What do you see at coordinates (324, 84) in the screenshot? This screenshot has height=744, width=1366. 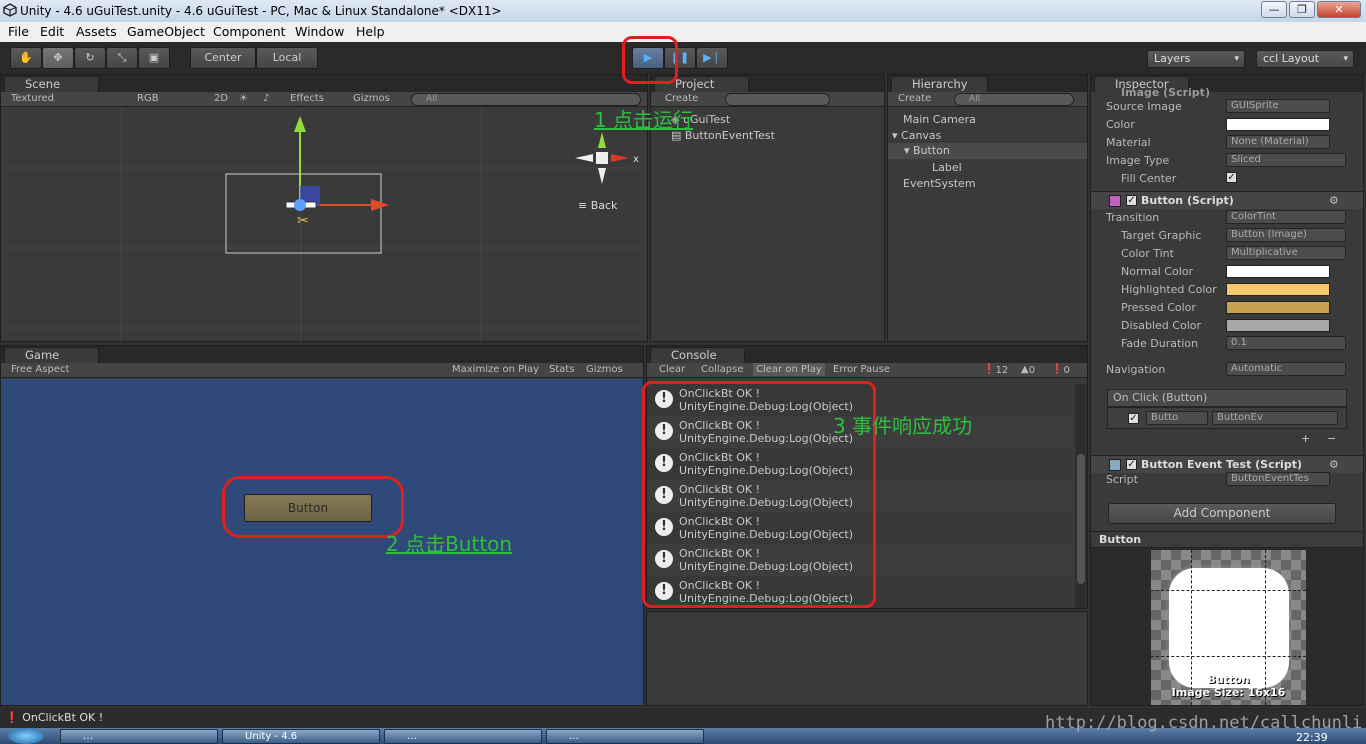 I see `scene-tabrow: Scene` at bounding box center [324, 84].